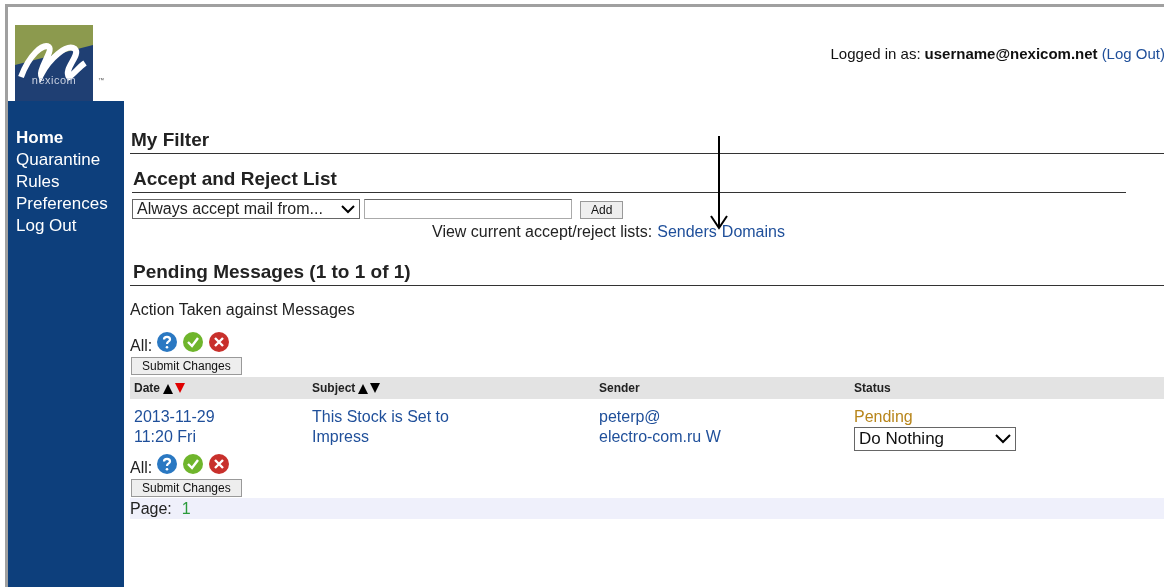  I want to click on view-lists-label: View current accept/reject lists:, so click(542, 232).